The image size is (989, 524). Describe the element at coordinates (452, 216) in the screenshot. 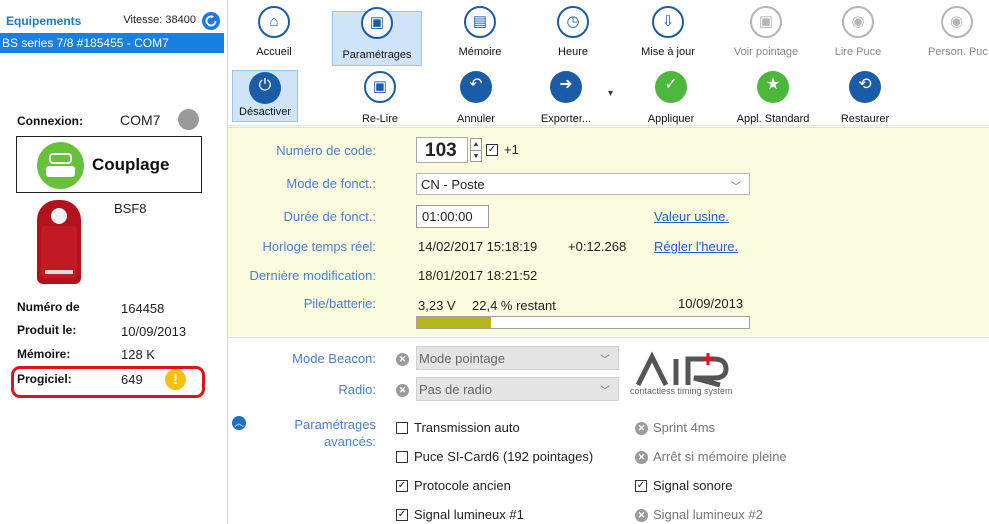

I see `duree-input: 01:00:00` at that location.